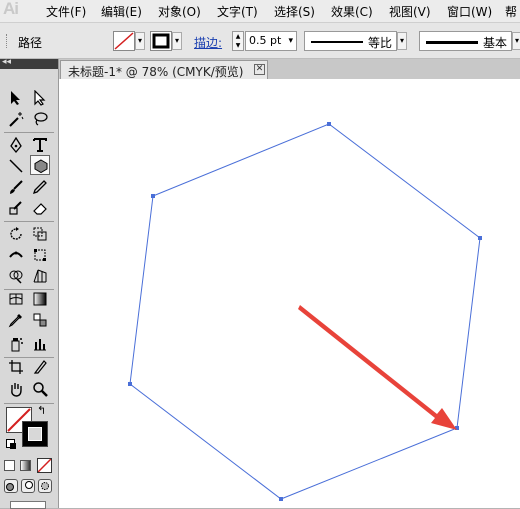 This screenshot has height=509, width=520. I want to click on close-icon: ✕, so click(259, 69).